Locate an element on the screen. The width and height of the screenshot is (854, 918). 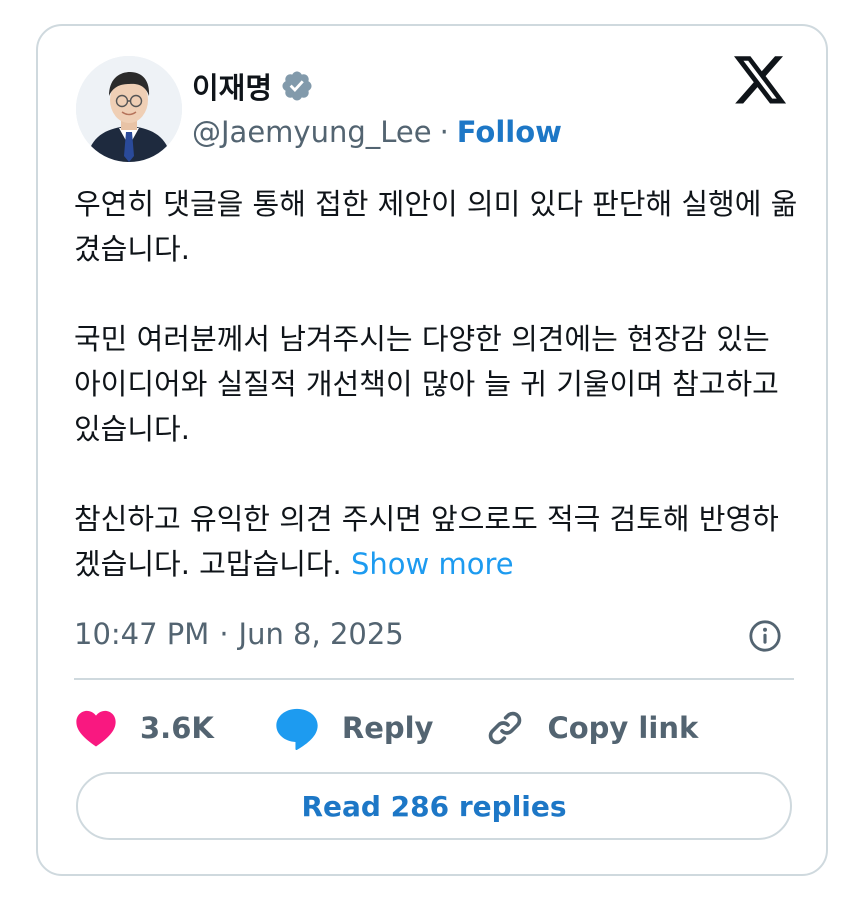
show-more-link: Show more is located at coordinates (432, 564).